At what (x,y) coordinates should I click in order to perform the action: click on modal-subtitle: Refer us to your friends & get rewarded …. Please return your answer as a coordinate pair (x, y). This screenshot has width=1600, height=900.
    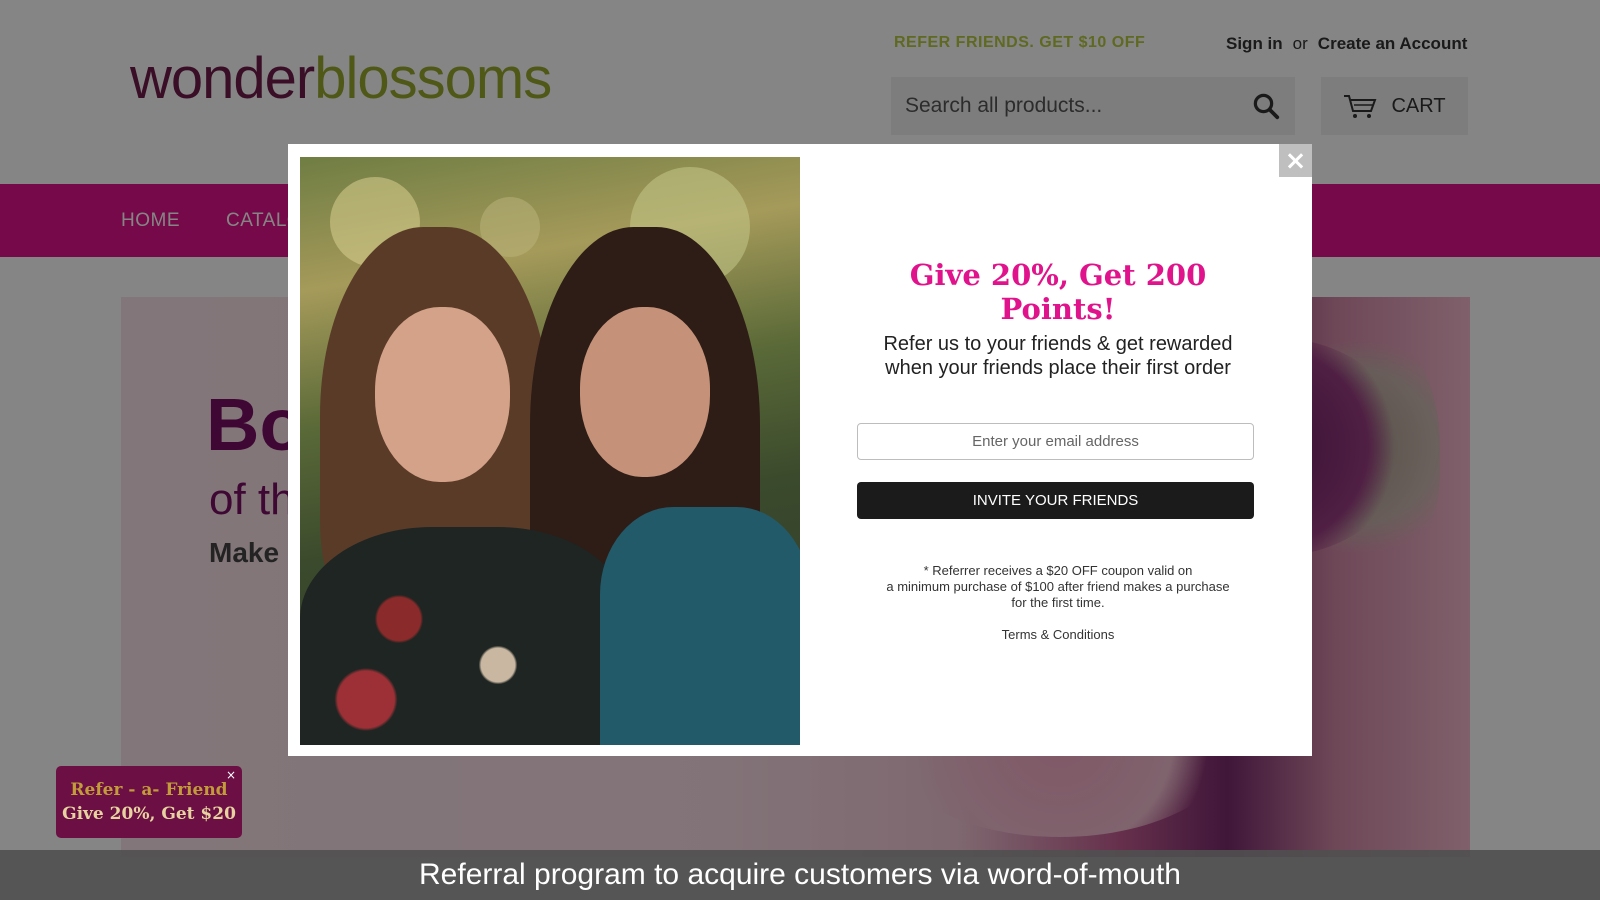
    Looking at the image, I should click on (1058, 356).